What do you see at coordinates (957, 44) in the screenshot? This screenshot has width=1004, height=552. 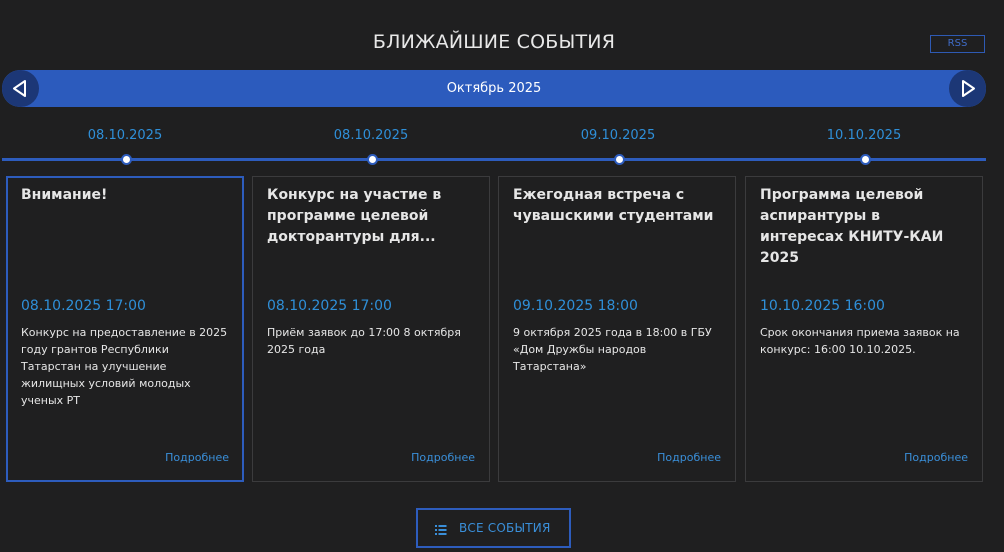 I see `rss-button: RSS` at bounding box center [957, 44].